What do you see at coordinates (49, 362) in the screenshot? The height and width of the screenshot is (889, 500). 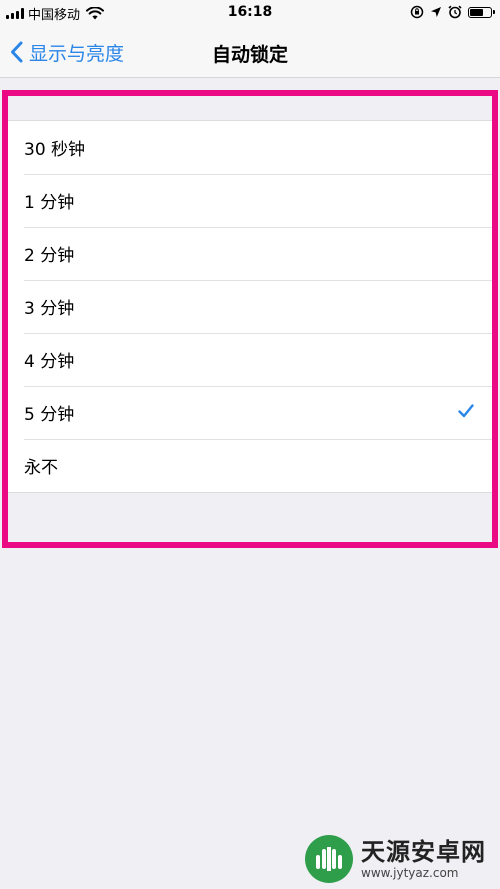 I see `option-label: 4 分钟` at bounding box center [49, 362].